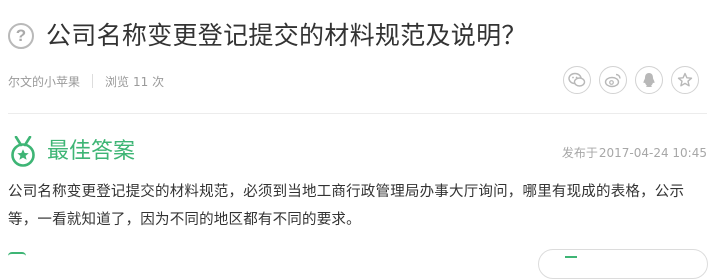 This screenshot has height=279, width=721. Describe the element at coordinates (571, 259) in the screenshot. I see `action-icon` at that location.